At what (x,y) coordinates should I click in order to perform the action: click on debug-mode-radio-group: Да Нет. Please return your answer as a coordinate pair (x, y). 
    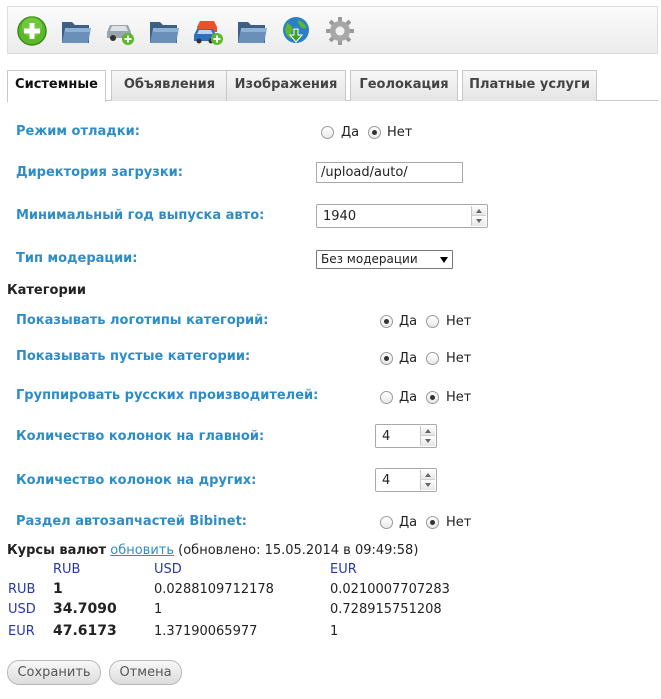
    Looking at the image, I should click on (371, 133).